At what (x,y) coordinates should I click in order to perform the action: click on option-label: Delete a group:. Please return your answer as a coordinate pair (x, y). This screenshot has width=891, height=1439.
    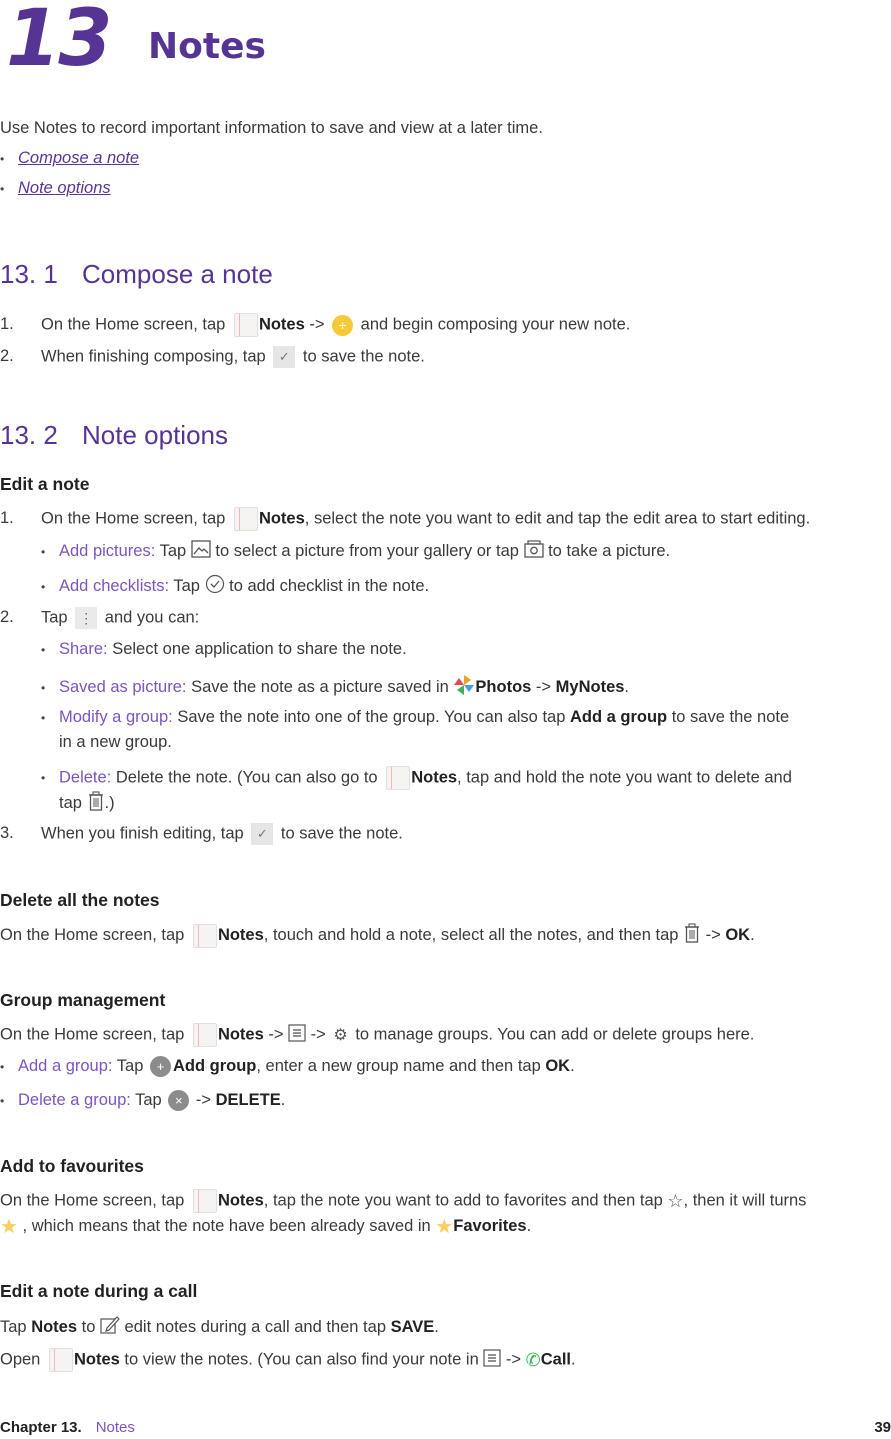
    Looking at the image, I should click on (74, 1099).